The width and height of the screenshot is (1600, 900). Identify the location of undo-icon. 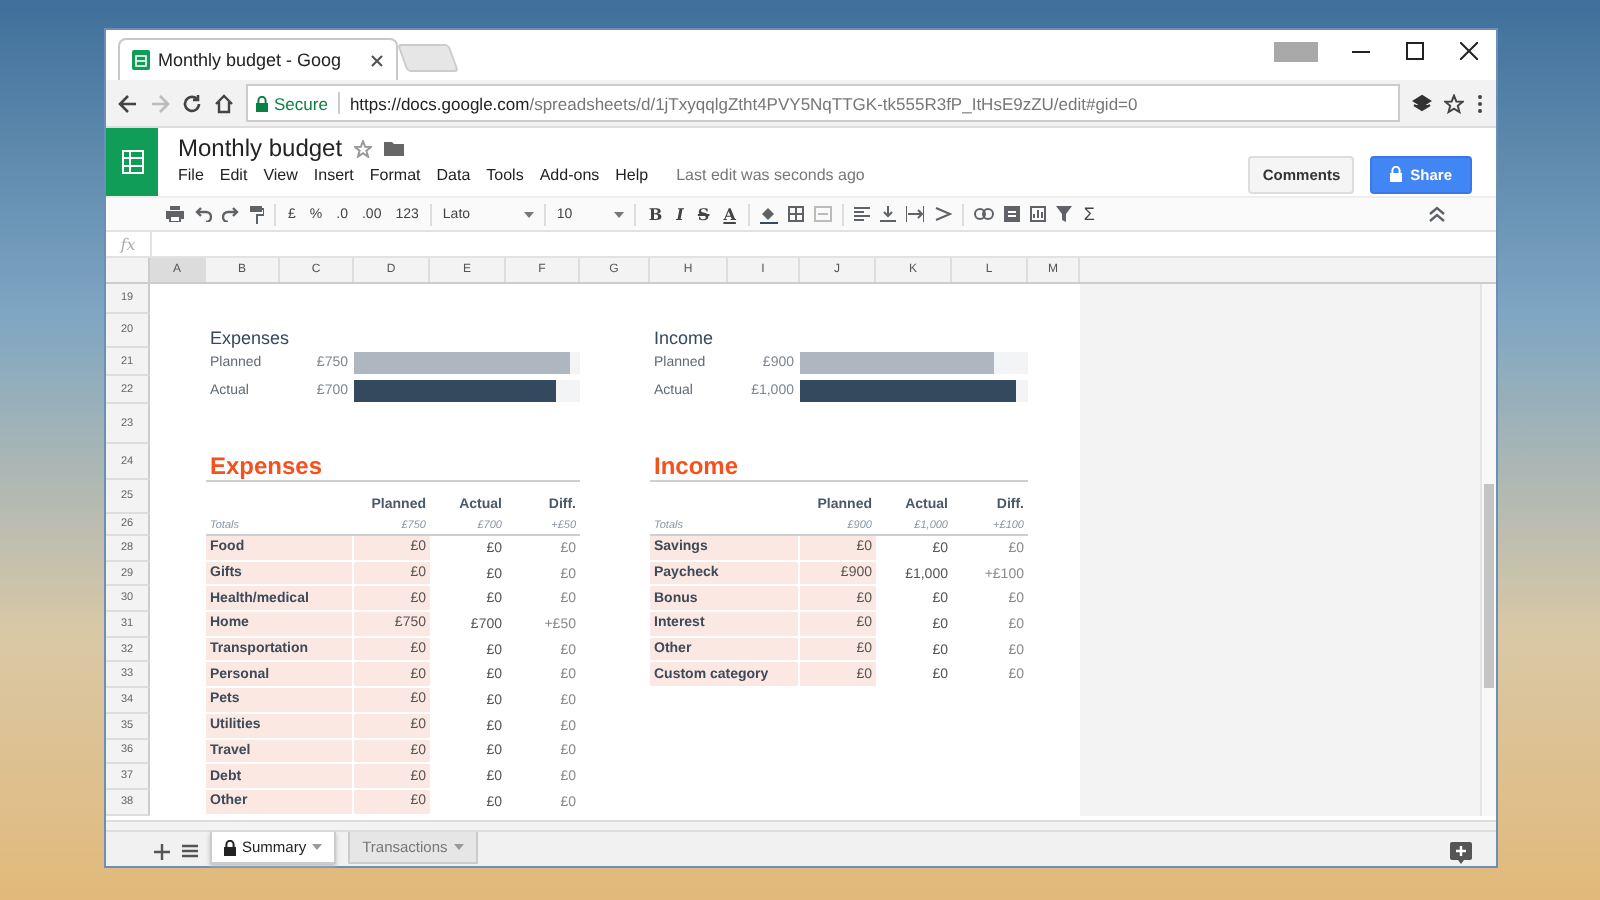
(203, 214).